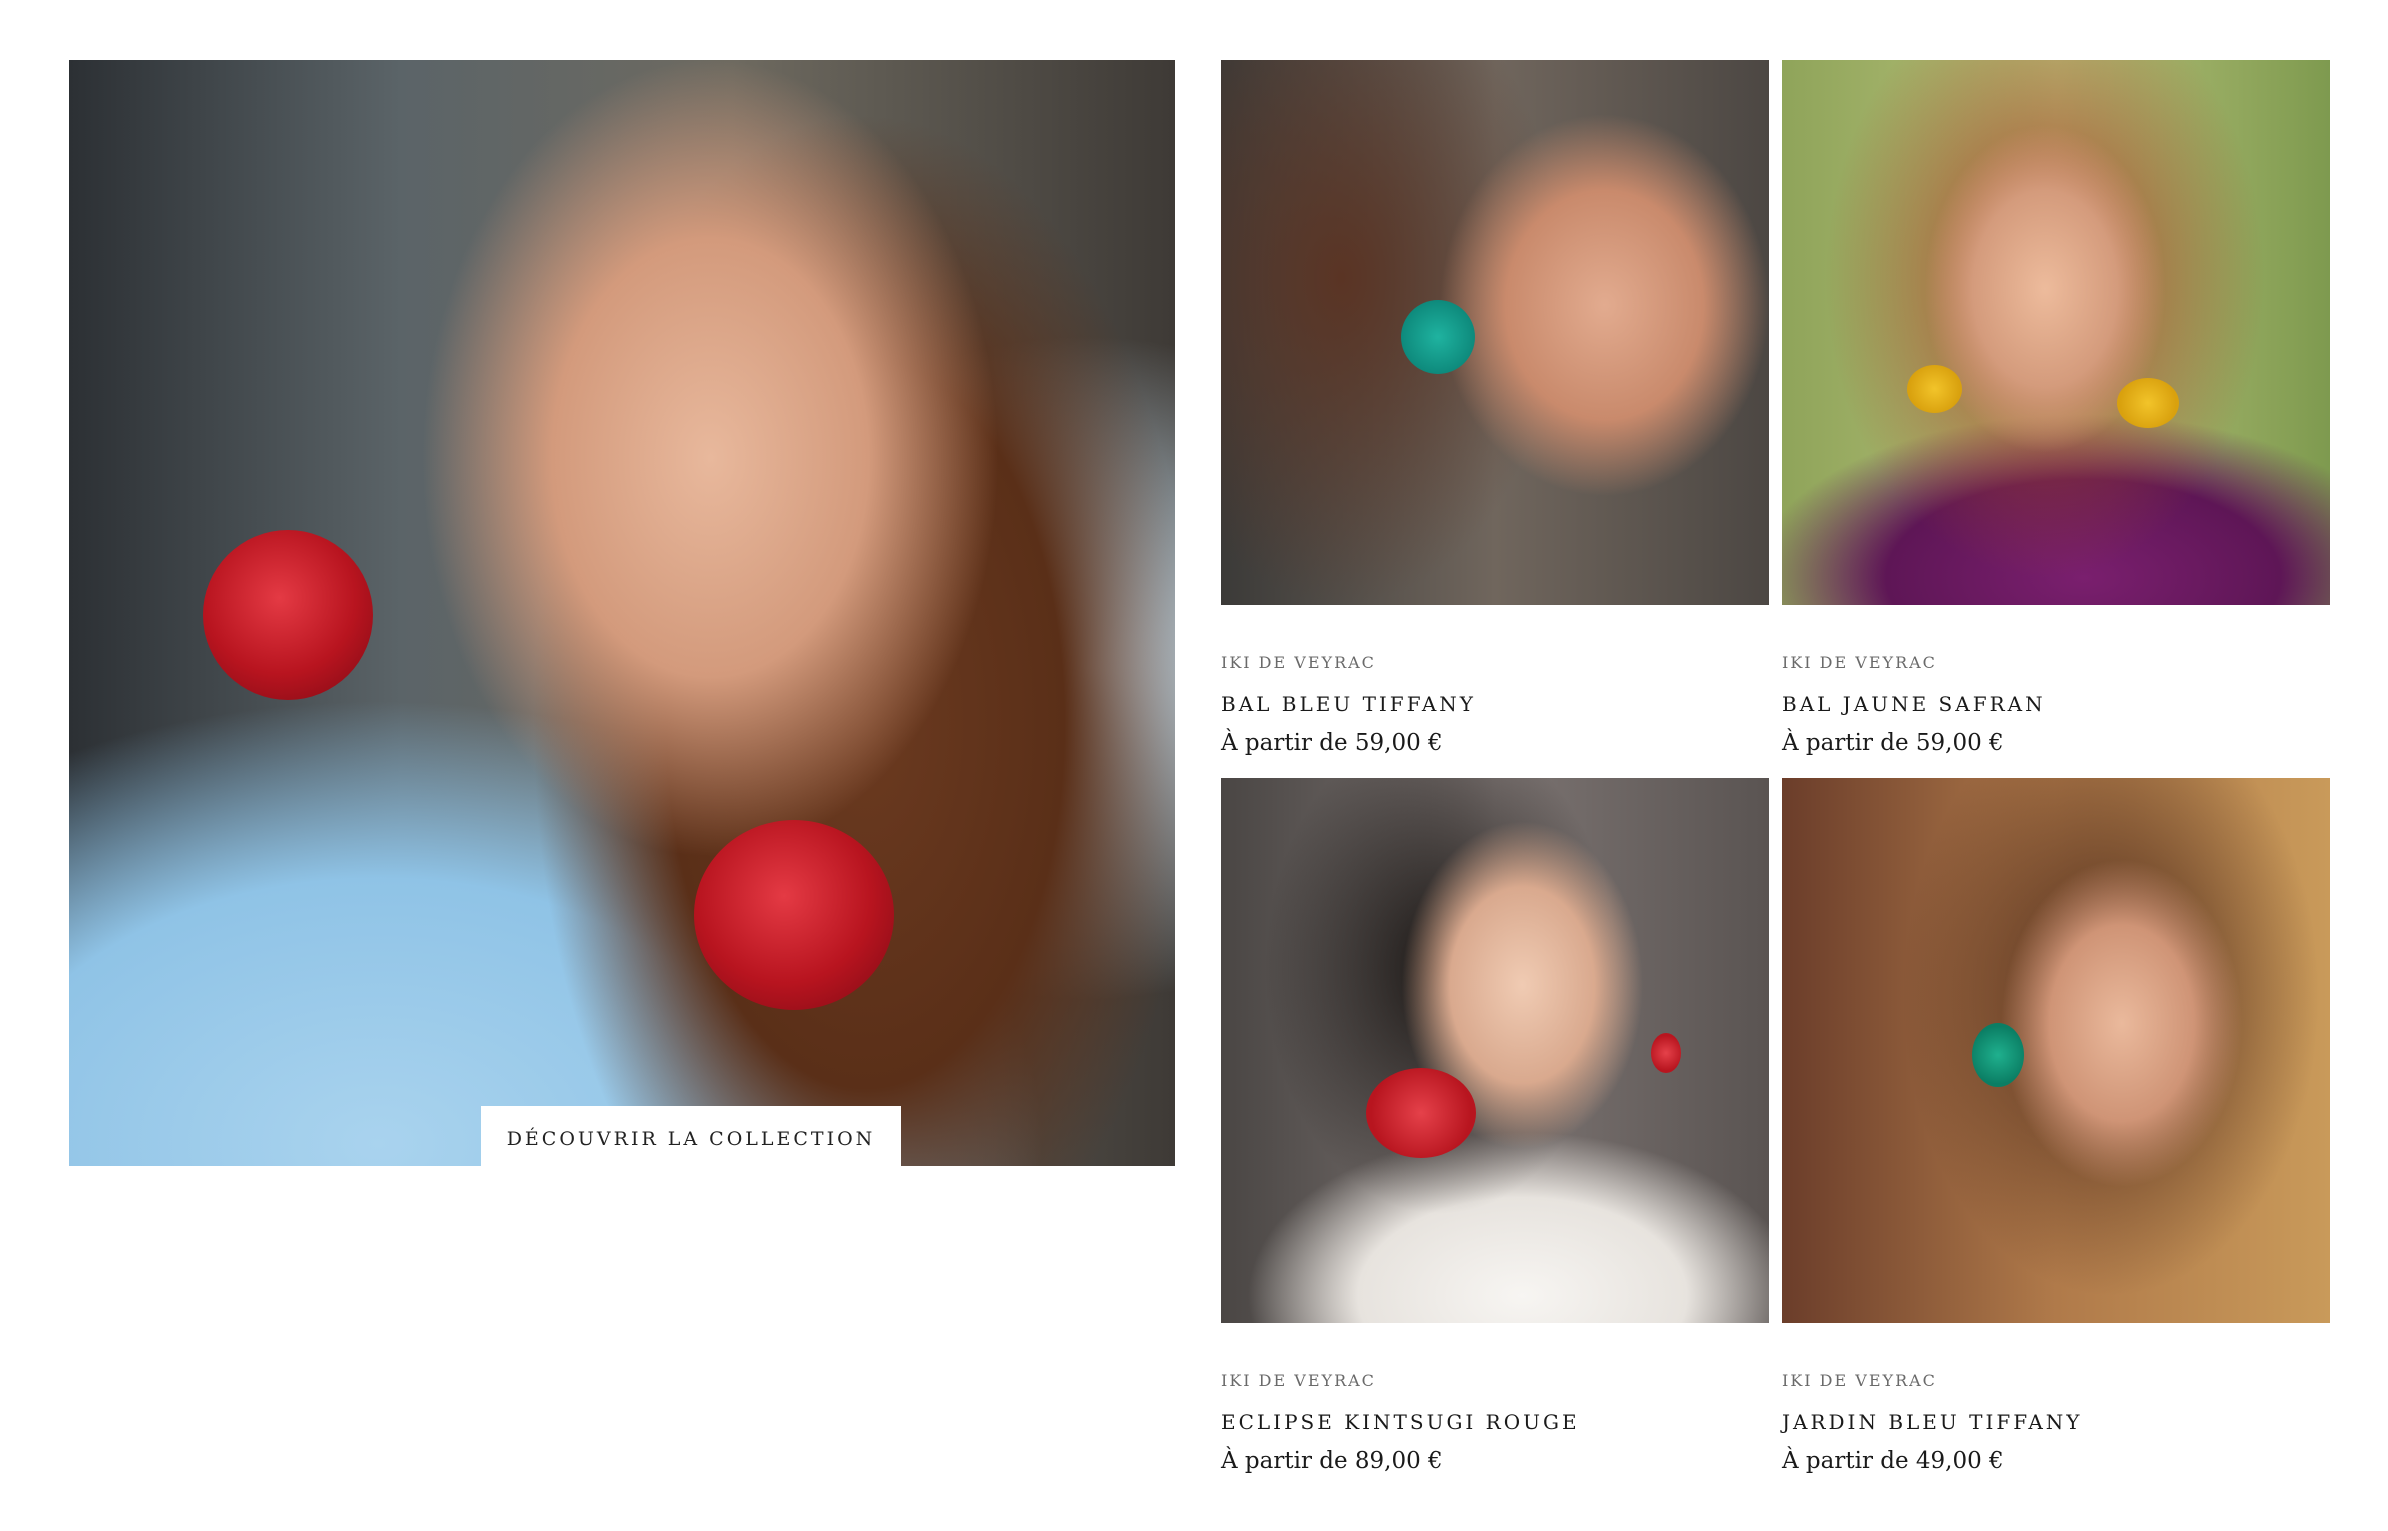  I want to click on product-name: BAL BLEU TIFFANY, so click(1348, 704).